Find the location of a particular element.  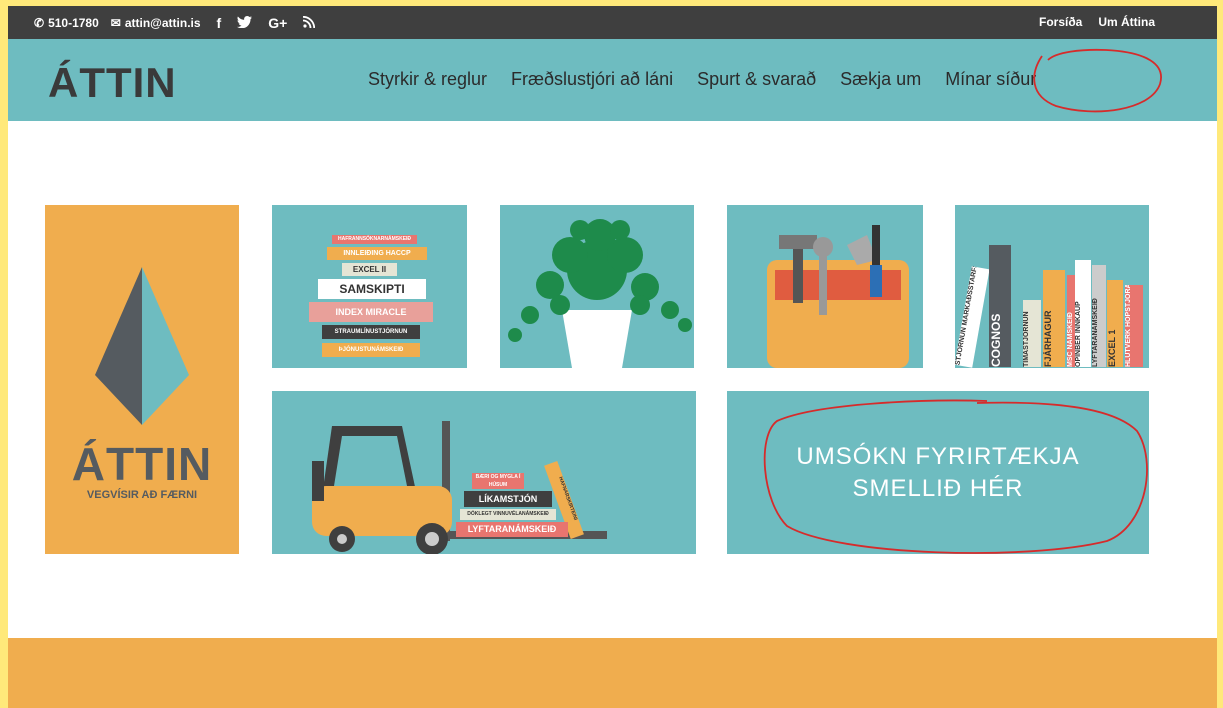

shelf-book: HLUTVERK HÓPSTJÓRANS is located at coordinates (1134, 326).